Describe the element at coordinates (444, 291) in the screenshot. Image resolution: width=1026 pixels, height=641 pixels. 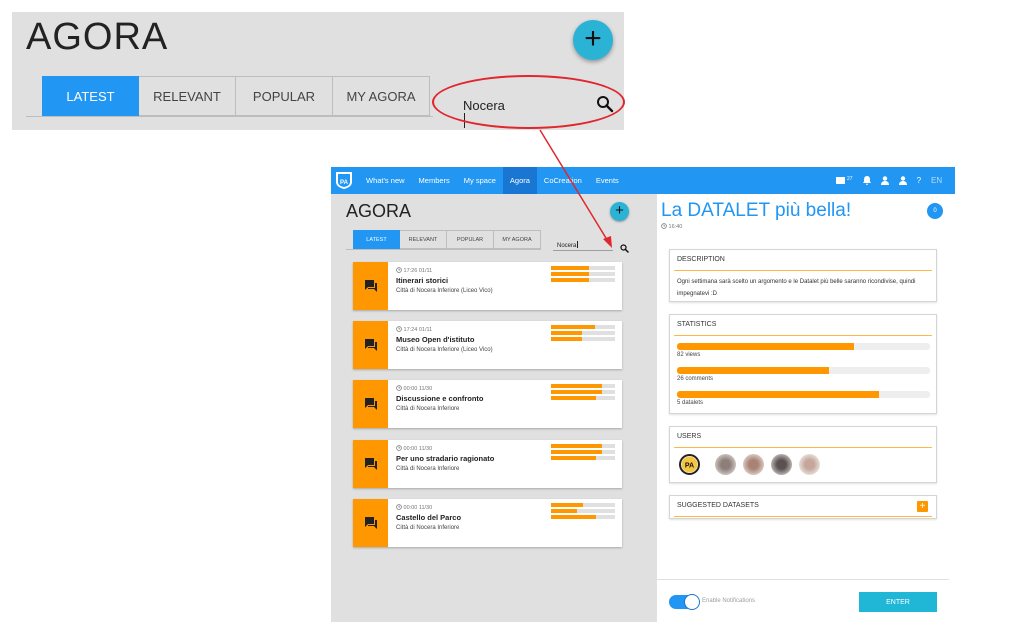
I see `card-subtitle: Città di Nocera Inferiore (Liceo Vico)` at that location.